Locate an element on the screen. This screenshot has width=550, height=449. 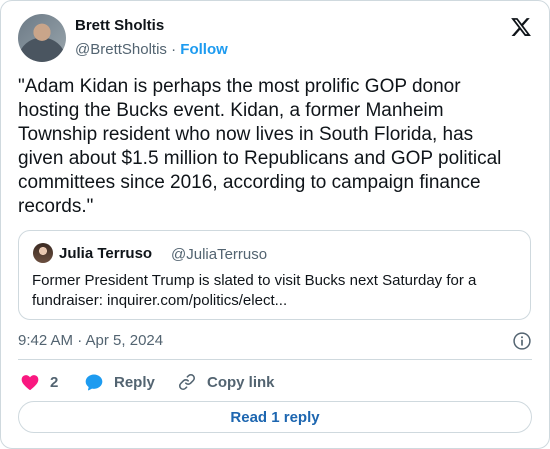
x-logo-icon is located at coordinates (521, 27).